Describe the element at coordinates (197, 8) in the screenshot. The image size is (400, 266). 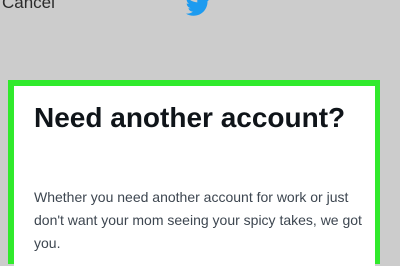
I see `twitter-bird-icon` at that location.